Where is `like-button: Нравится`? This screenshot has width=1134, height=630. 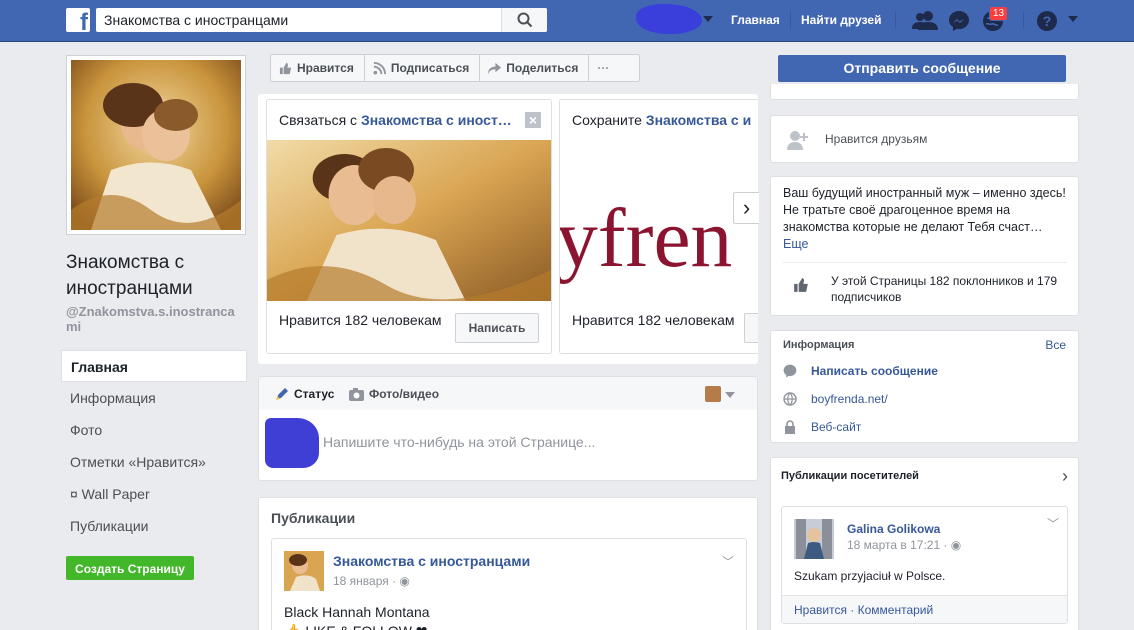
like-button: Нравится is located at coordinates (318, 68).